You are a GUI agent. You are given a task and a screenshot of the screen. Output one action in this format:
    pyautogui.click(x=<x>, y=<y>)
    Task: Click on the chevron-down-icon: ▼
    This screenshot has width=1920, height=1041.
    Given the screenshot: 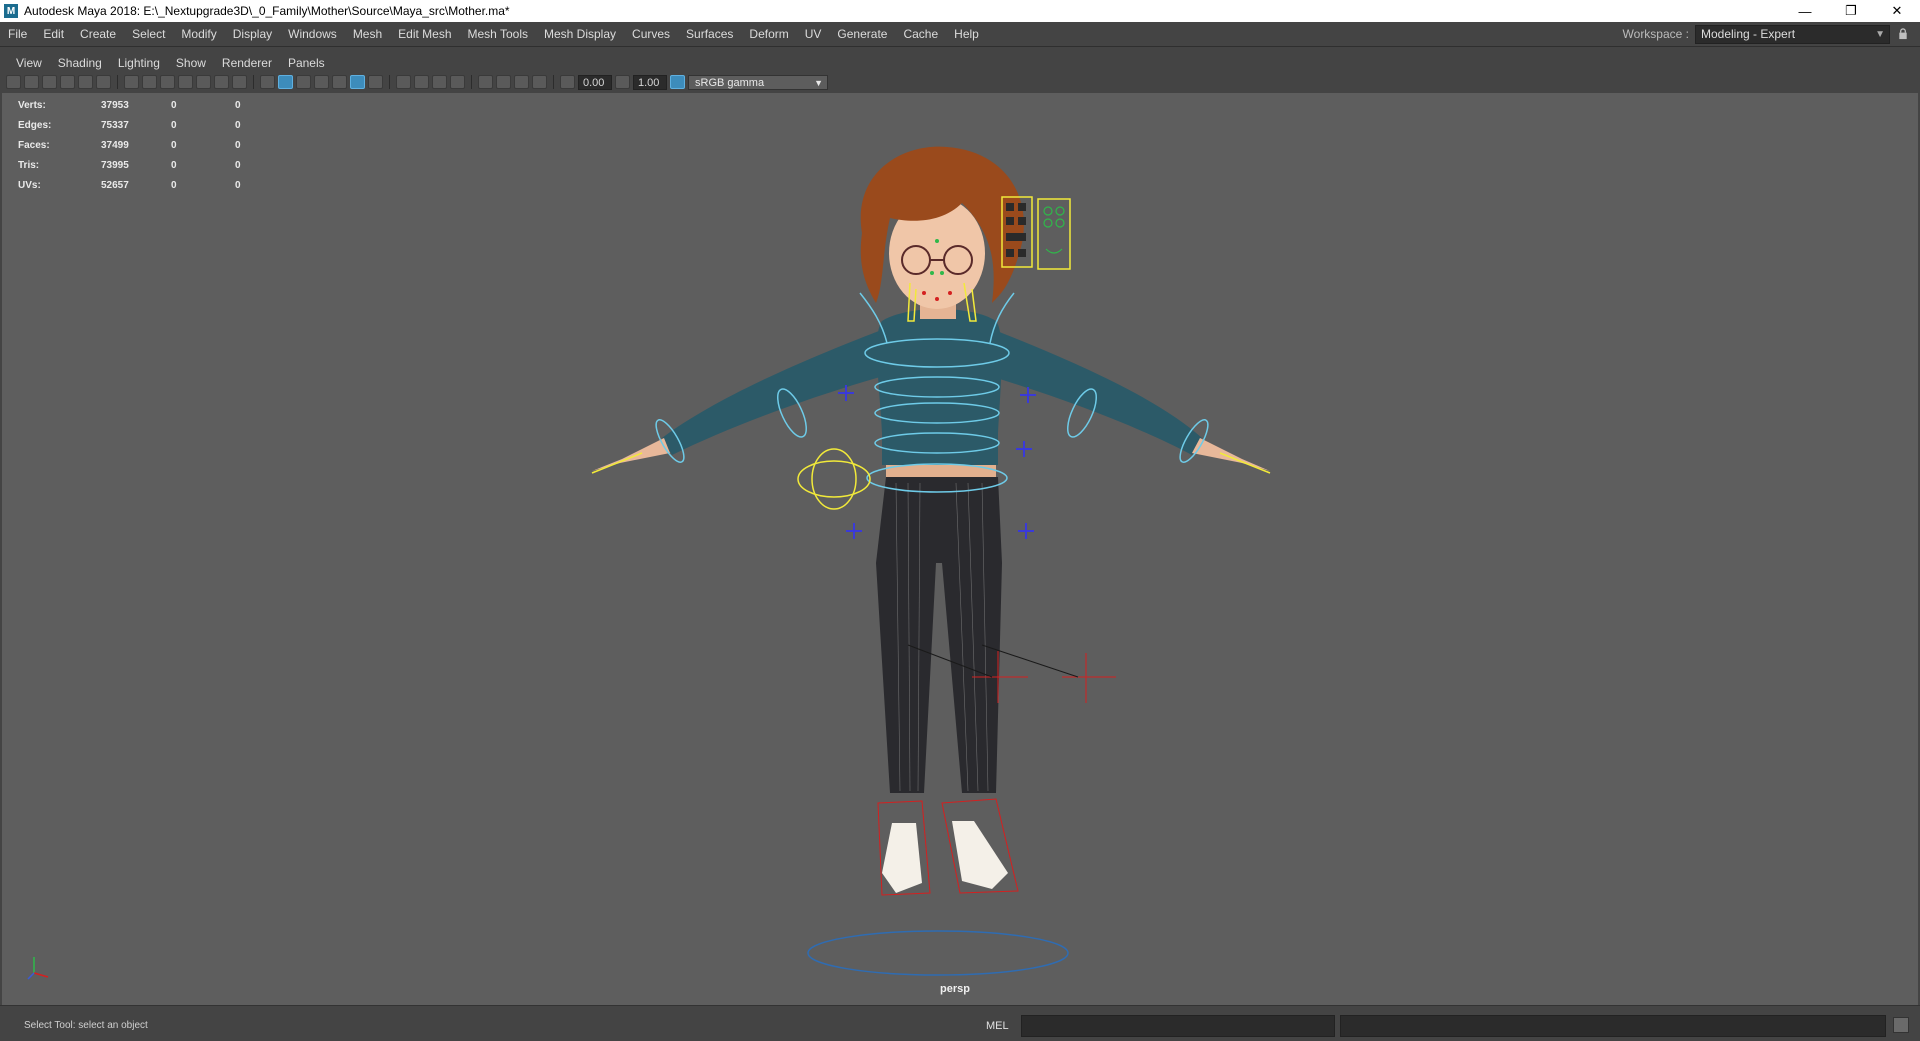 What is the action you would take?
    pyautogui.click(x=1880, y=34)
    